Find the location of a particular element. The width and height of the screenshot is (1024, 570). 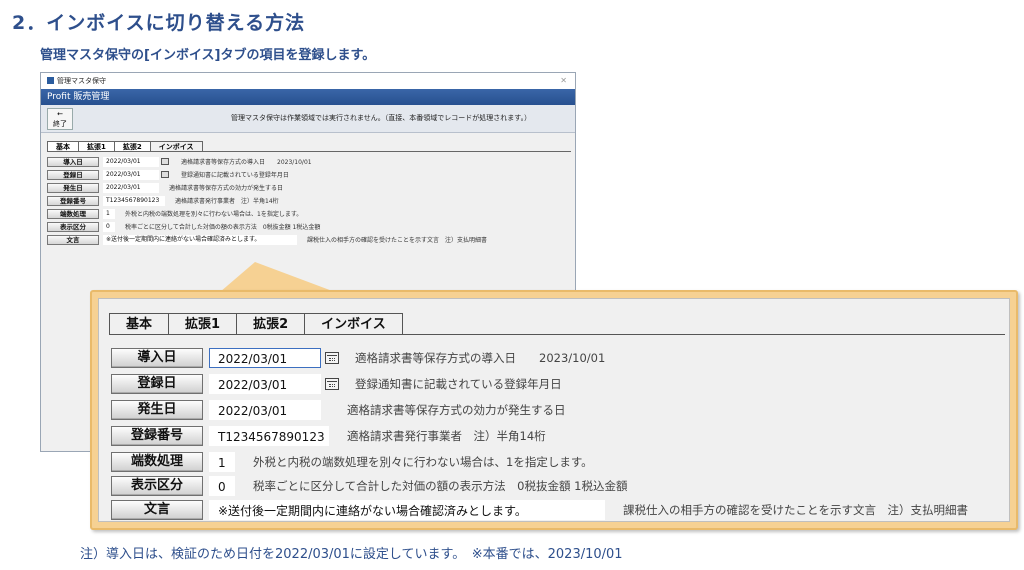

mini-registration-number-input: T1234567890123 is located at coordinates (134, 200).